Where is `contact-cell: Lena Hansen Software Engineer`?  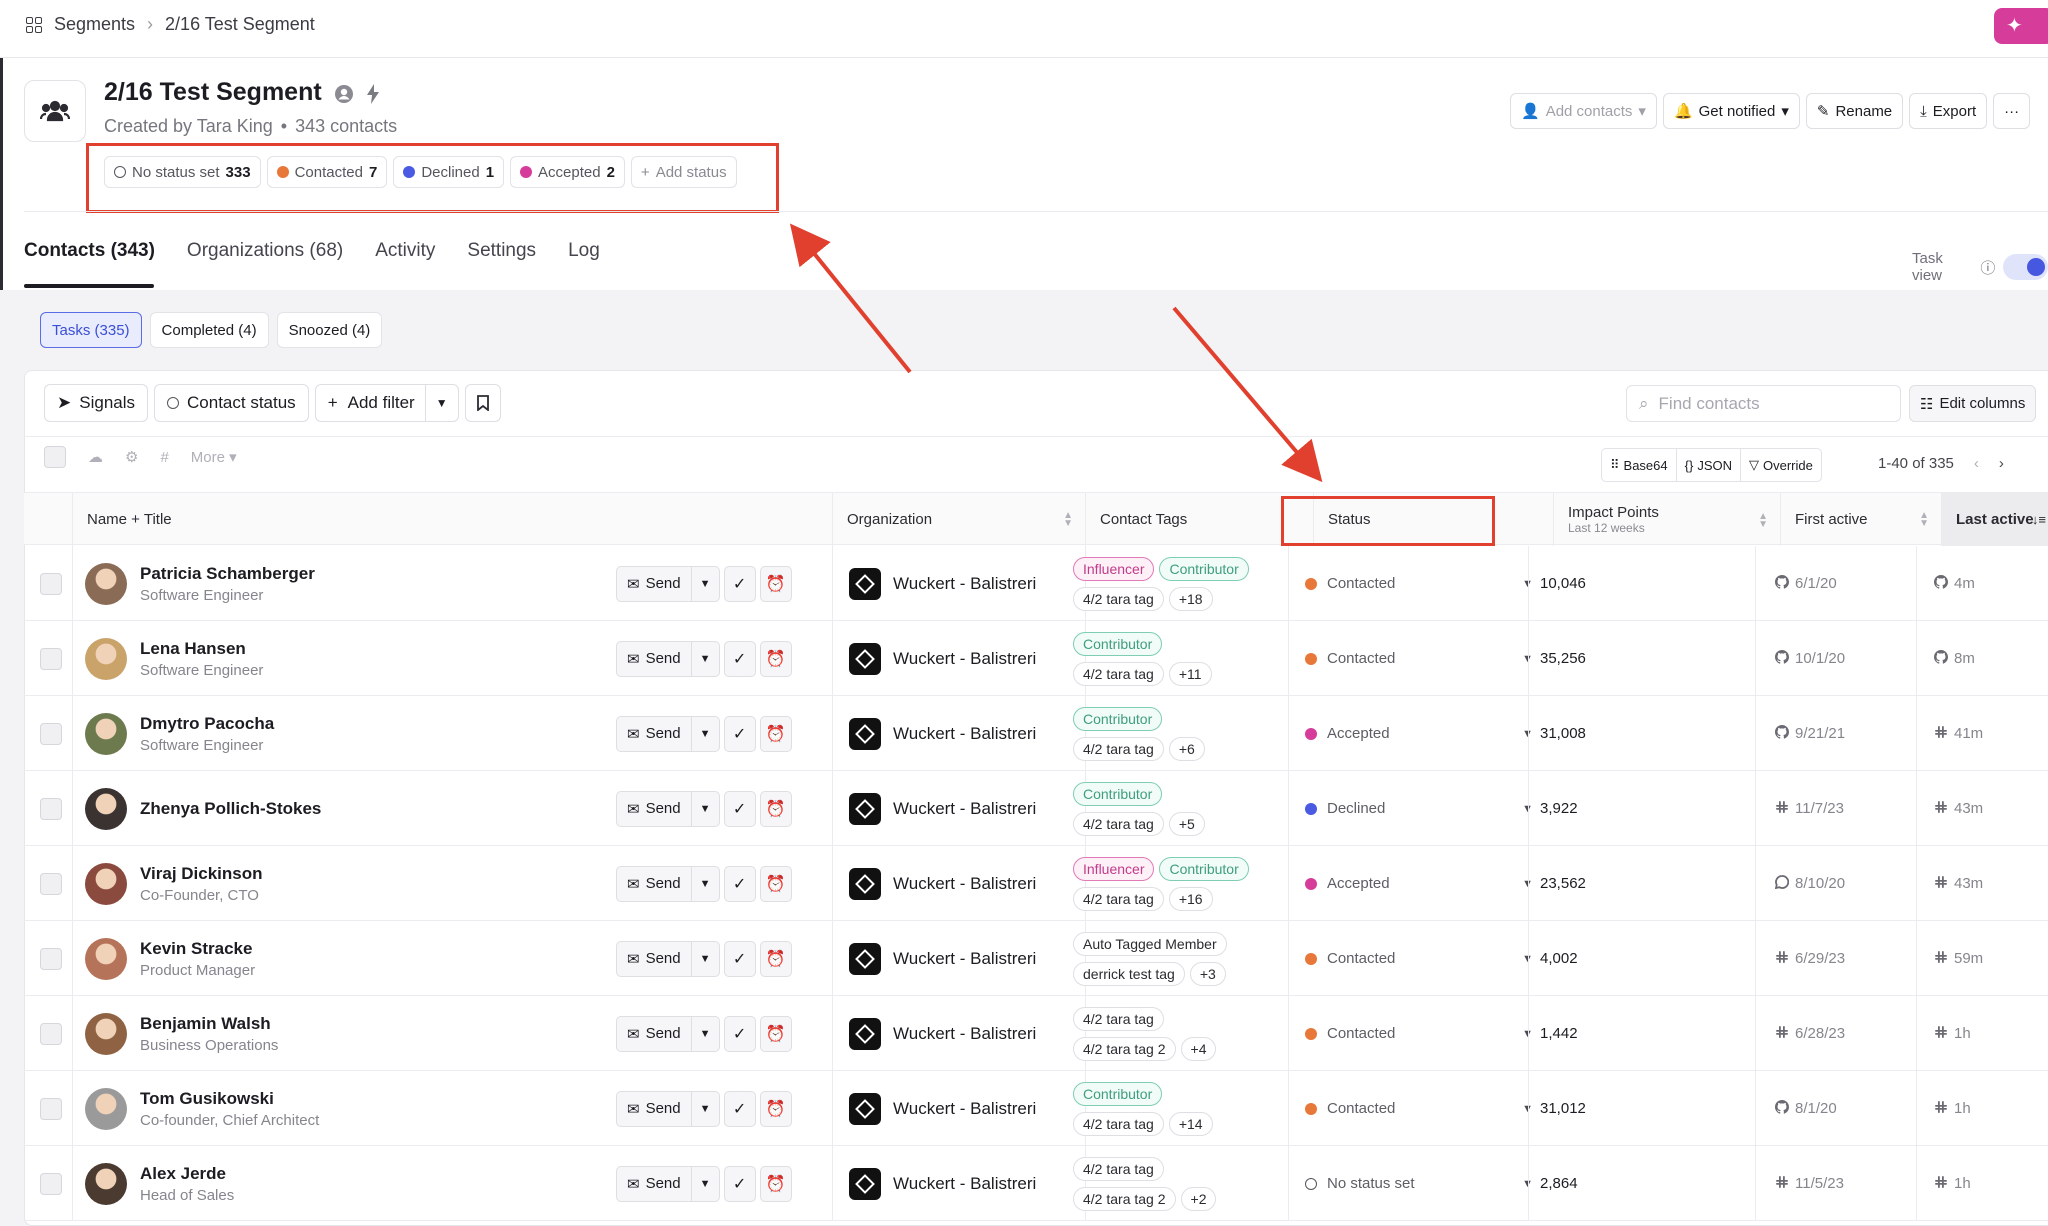
contact-cell: Lena Hansen Software Engineer is located at coordinates (174, 658).